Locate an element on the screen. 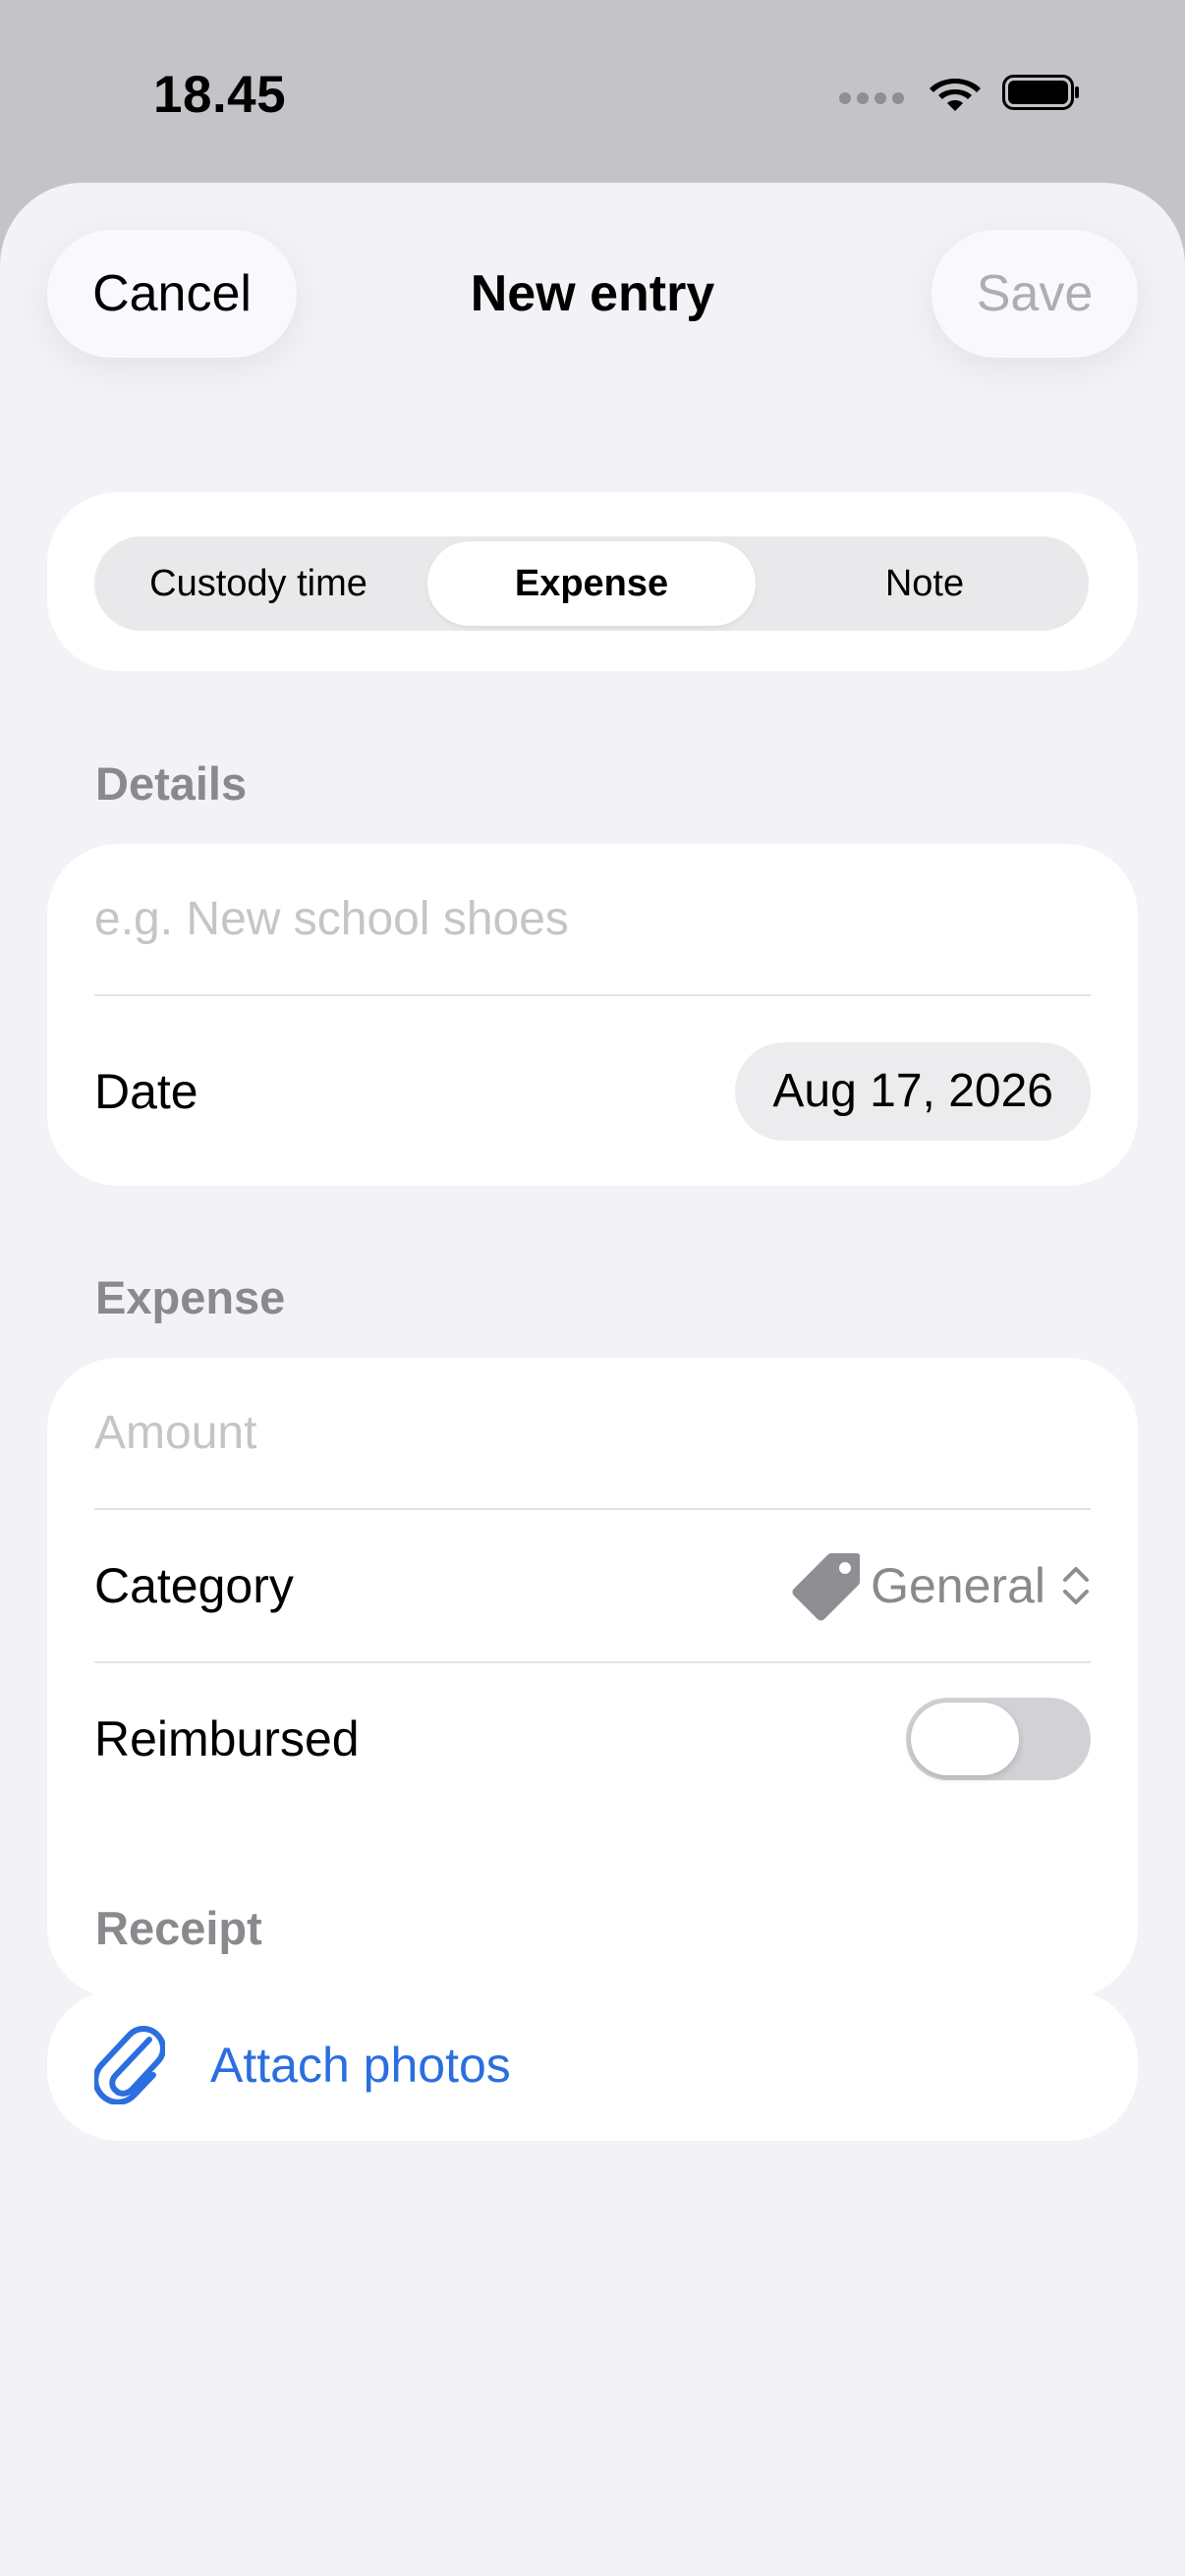 The image size is (1185, 2576). battery-icon is located at coordinates (1041, 92).